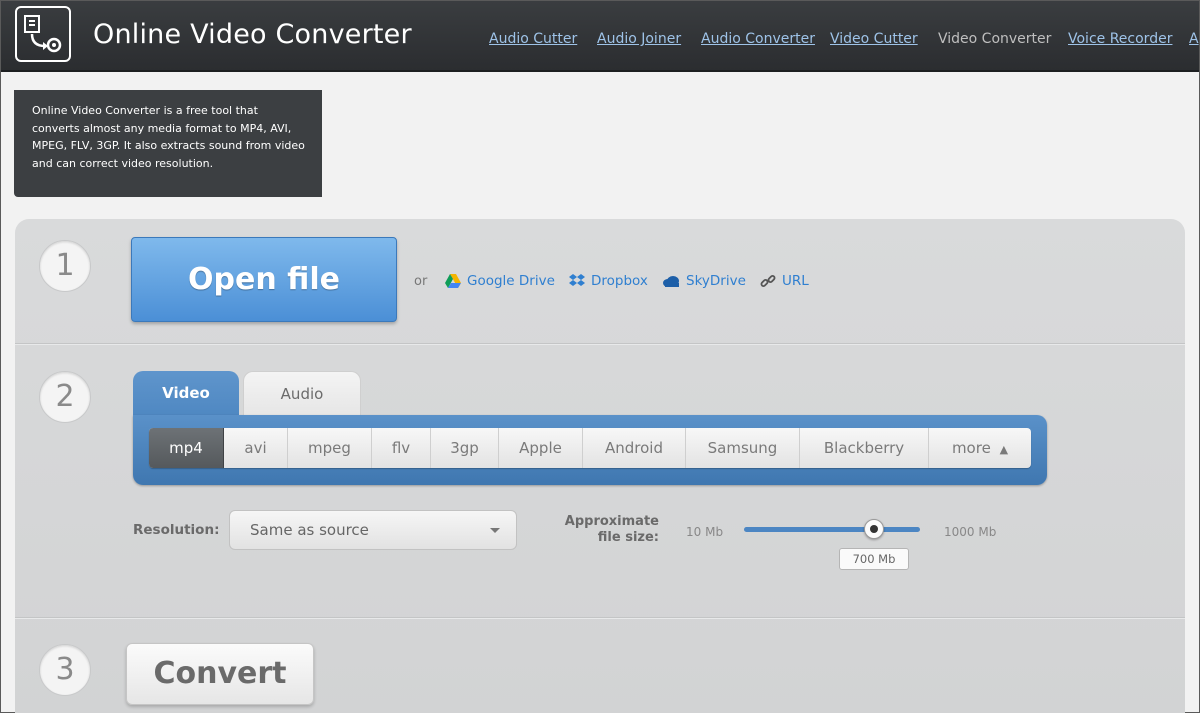 Image resolution: width=1200 pixels, height=713 pixels. Describe the element at coordinates (874, 39) in the screenshot. I see `nav-video-cutter: Video Cutter` at that location.